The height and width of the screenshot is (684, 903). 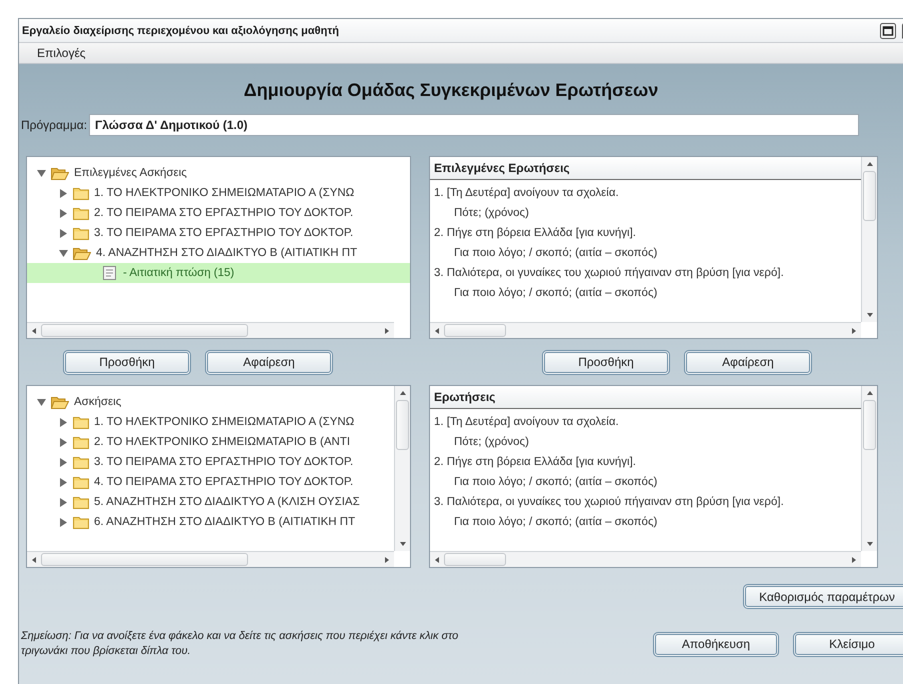 What do you see at coordinates (240, 644) in the screenshot?
I see `note-text: Σημείωση: Για να ανοίξετε ένα φάκελο και να δείτε τις ασκήσεις που περιέχει κάντε κλικ στο τριγωνάκι που βρίσκεται δίπλα του.` at bounding box center [240, 644].